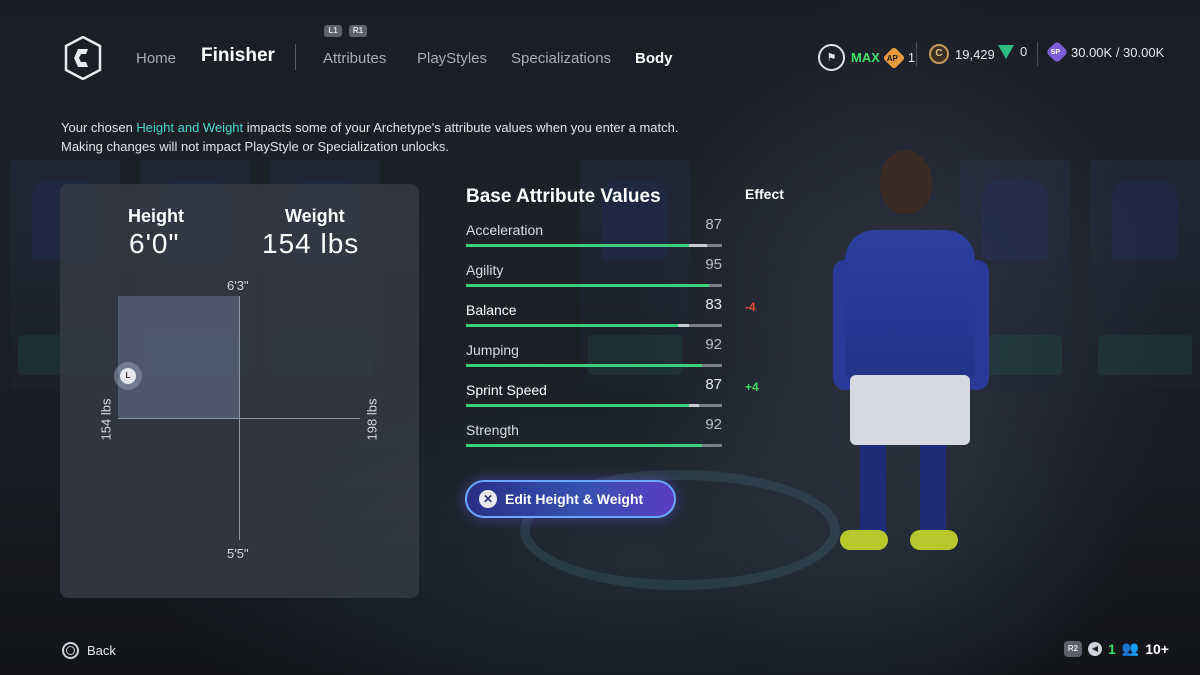  I want to click on sprint-speed-effect: +4, so click(752, 387).